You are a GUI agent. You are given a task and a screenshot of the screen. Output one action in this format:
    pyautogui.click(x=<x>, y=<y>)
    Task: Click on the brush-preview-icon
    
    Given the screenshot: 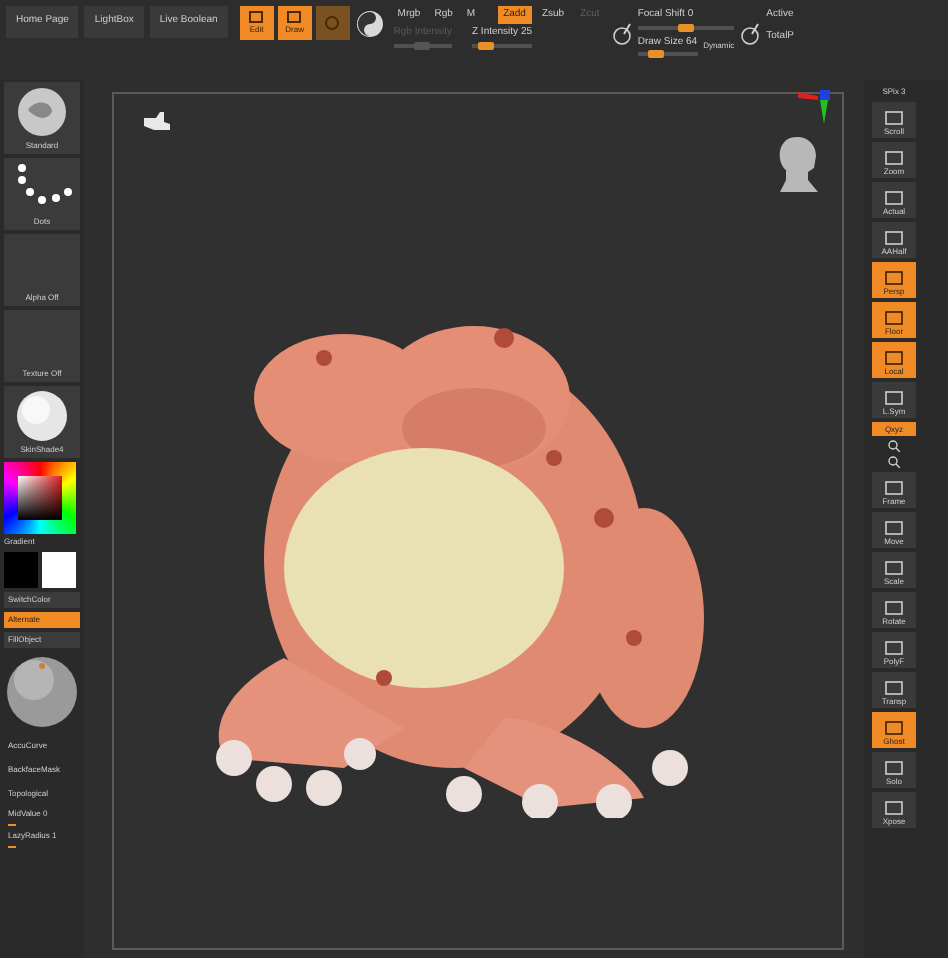 What is the action you would take?
    pyautogui.click(x=42, y=112)
    